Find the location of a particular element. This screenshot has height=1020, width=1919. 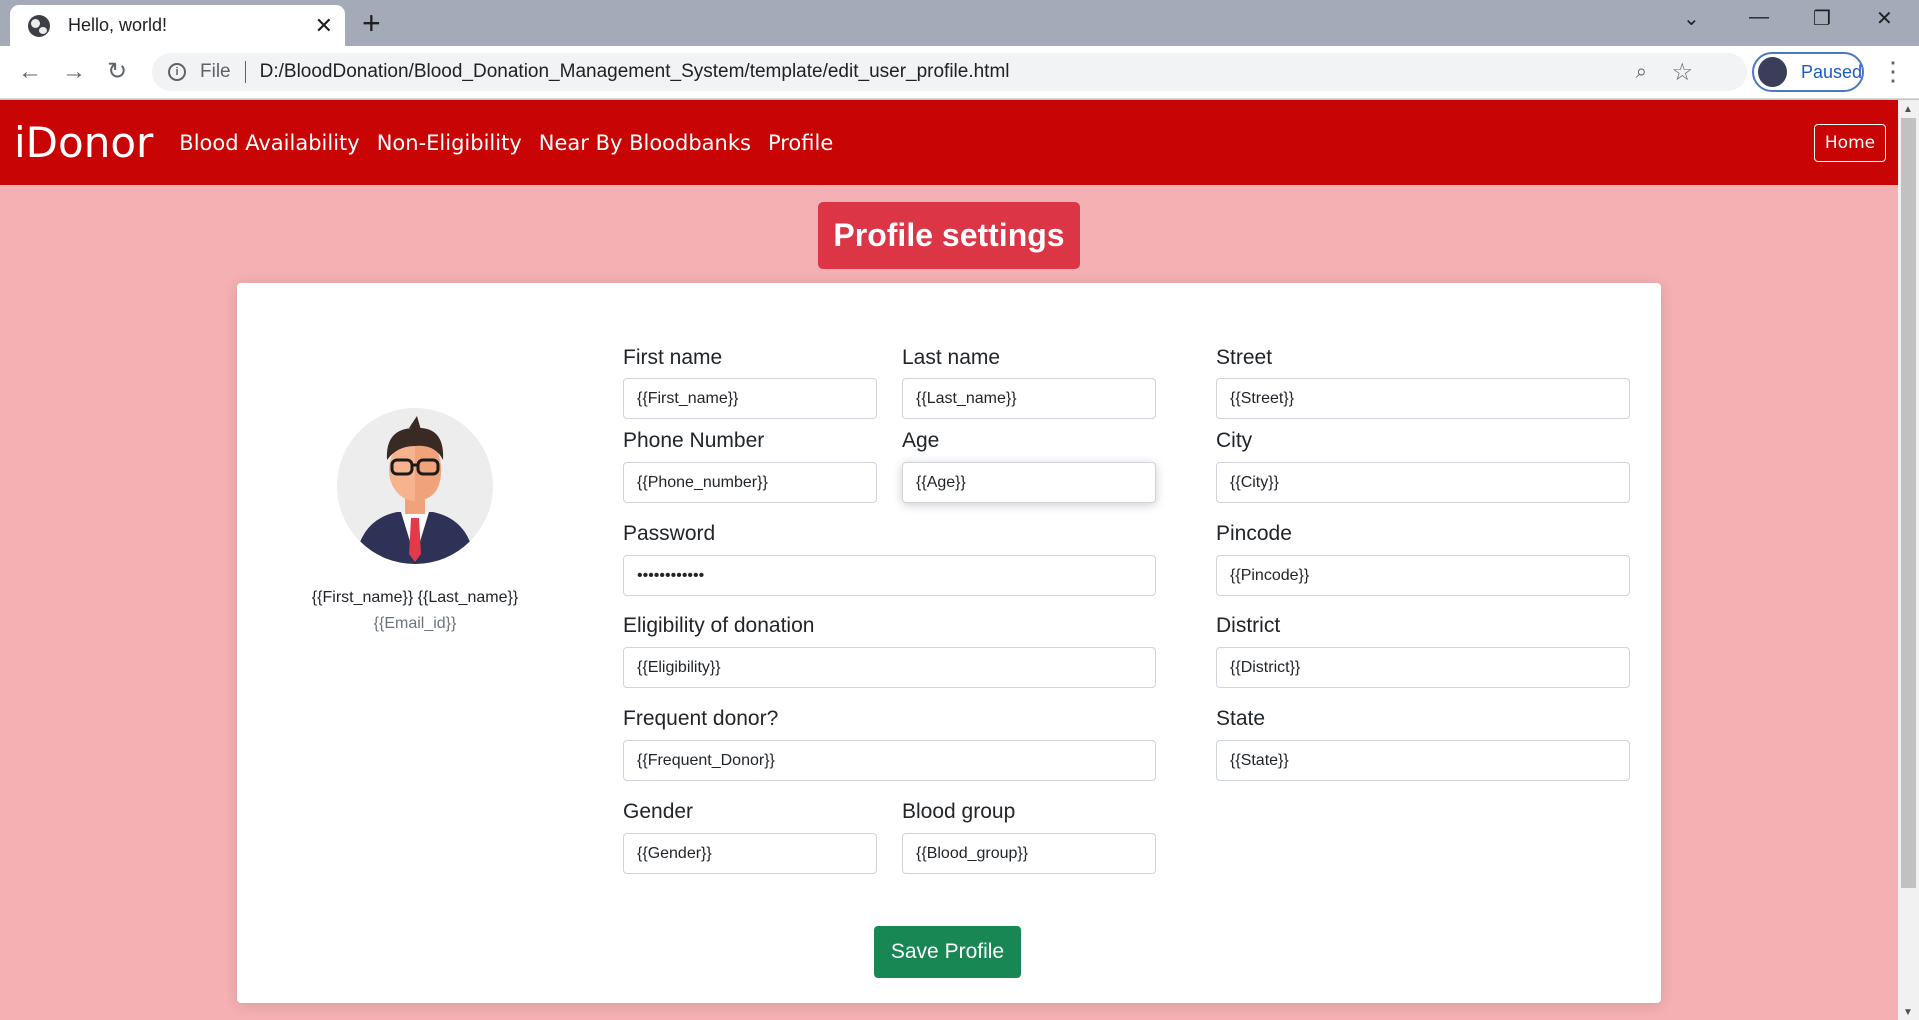

pincode-label: Pincode is located at coordinates (1254, 533).